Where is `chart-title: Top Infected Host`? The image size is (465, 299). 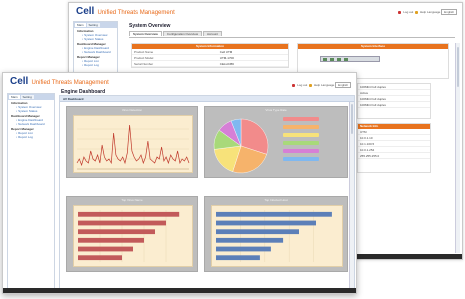
chart-title: Top Infected Host is located at coordinates (276, 200).